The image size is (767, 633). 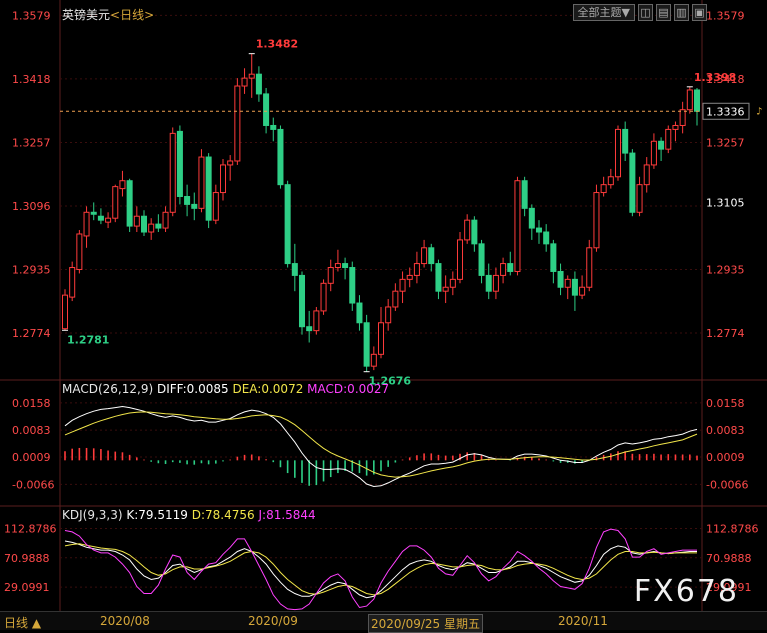 What do you see at coordinates (27, 587) in the screenshot?
I see `kdj-tick-left: 29.0991` at bounding box center [27, 587].